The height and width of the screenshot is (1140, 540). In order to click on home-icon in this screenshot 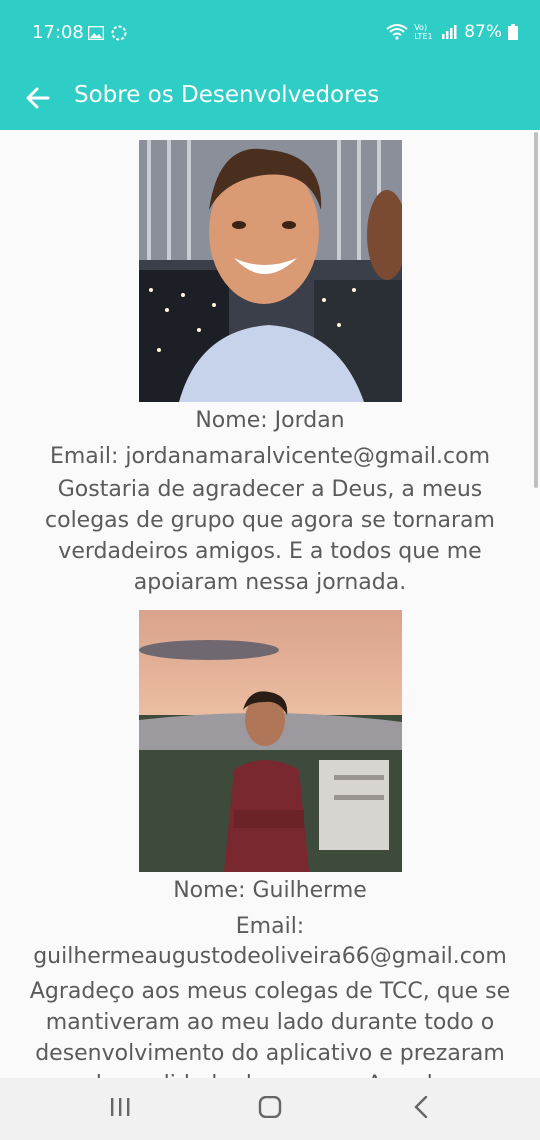, I will do `click(270, 1107)`.